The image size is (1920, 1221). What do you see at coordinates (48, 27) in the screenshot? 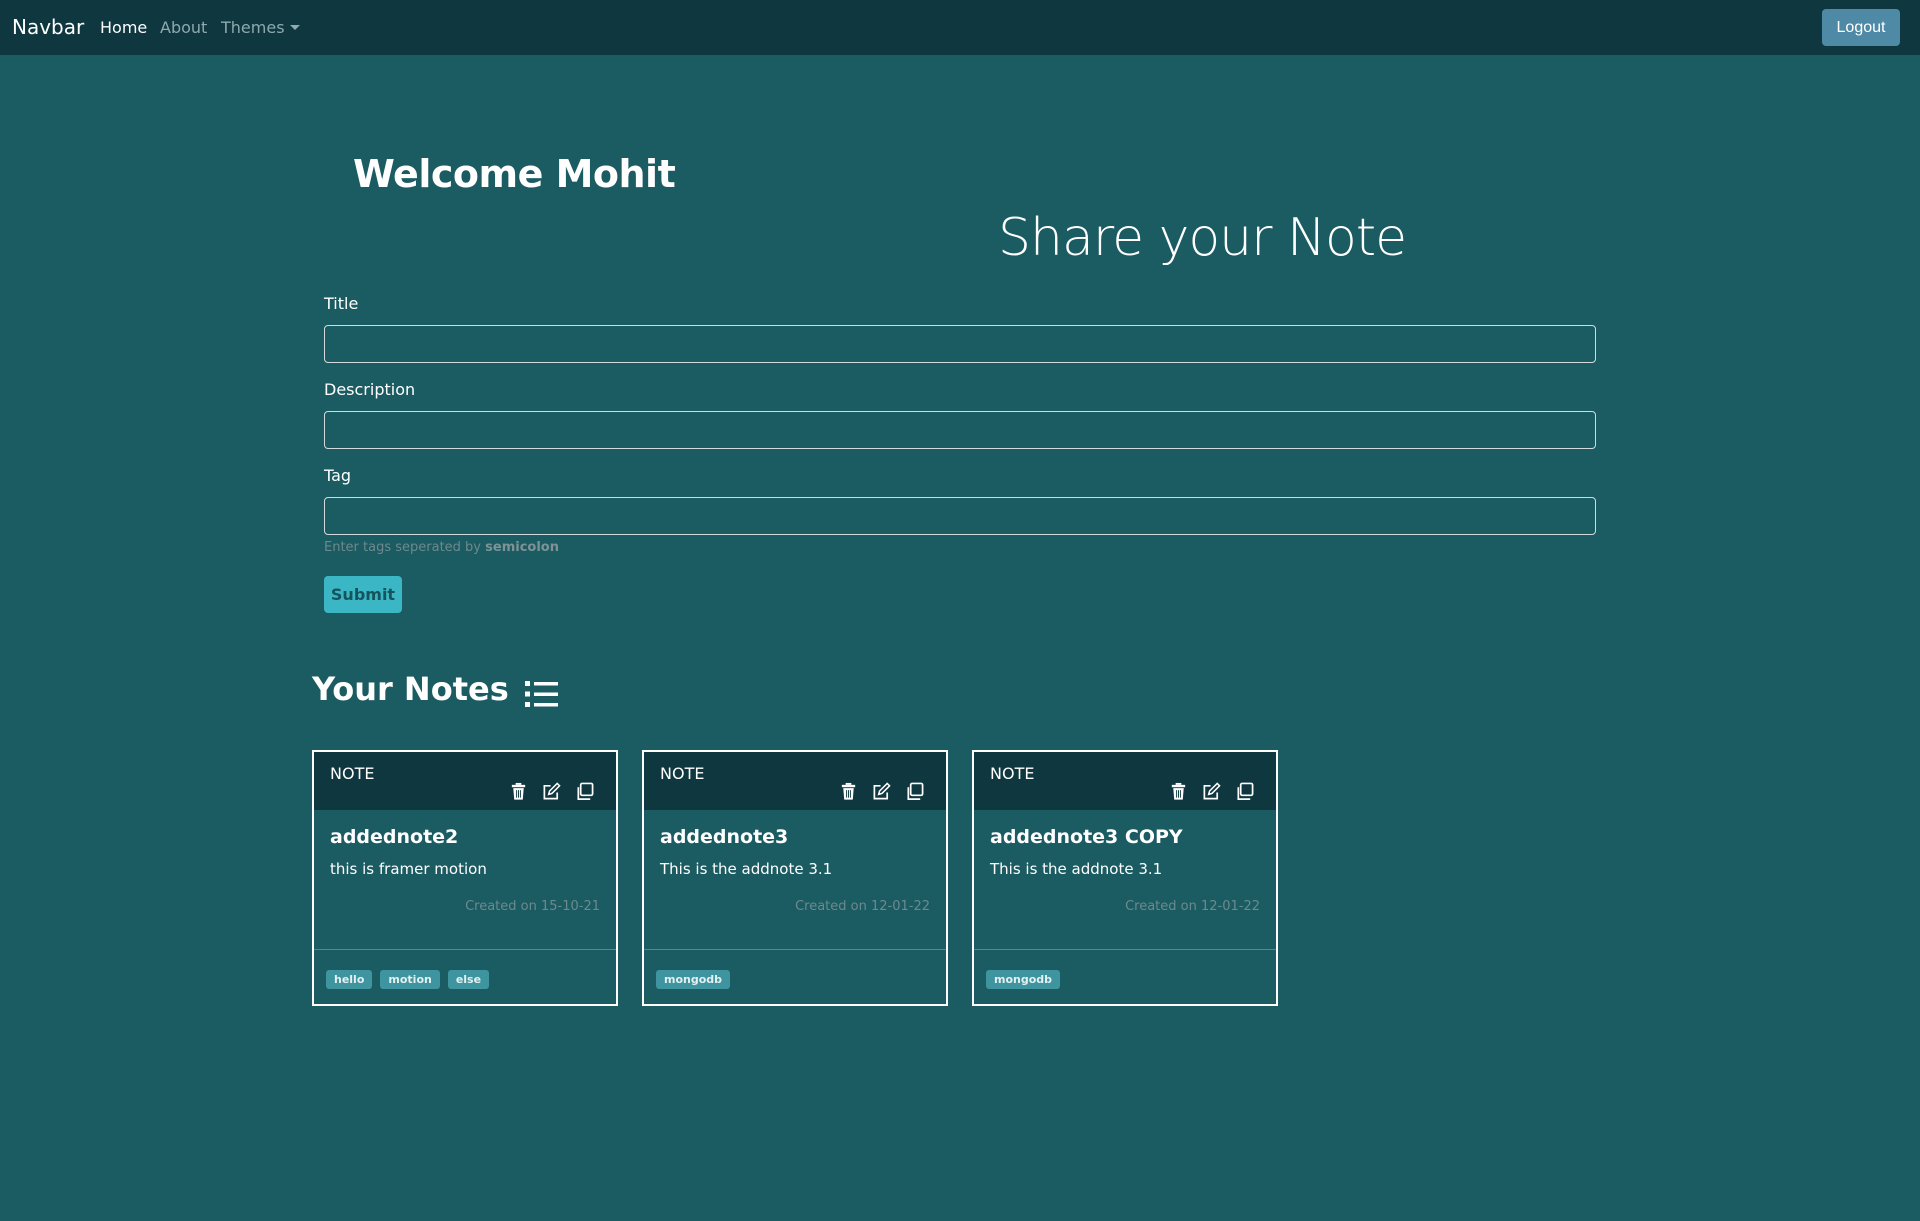
I see `navbar-brand: Navbar` at bounding box center [48, 27].